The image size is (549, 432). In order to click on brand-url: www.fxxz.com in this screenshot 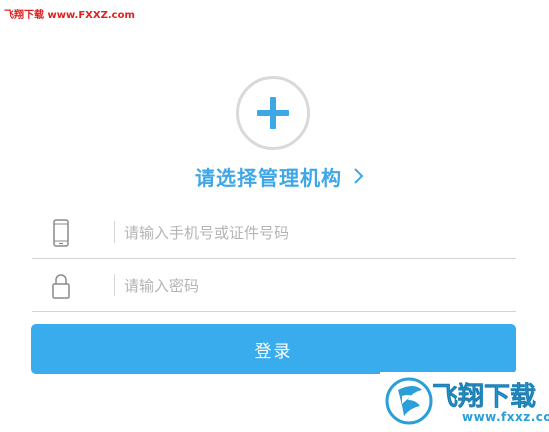, I will do `click(505, 417)`.